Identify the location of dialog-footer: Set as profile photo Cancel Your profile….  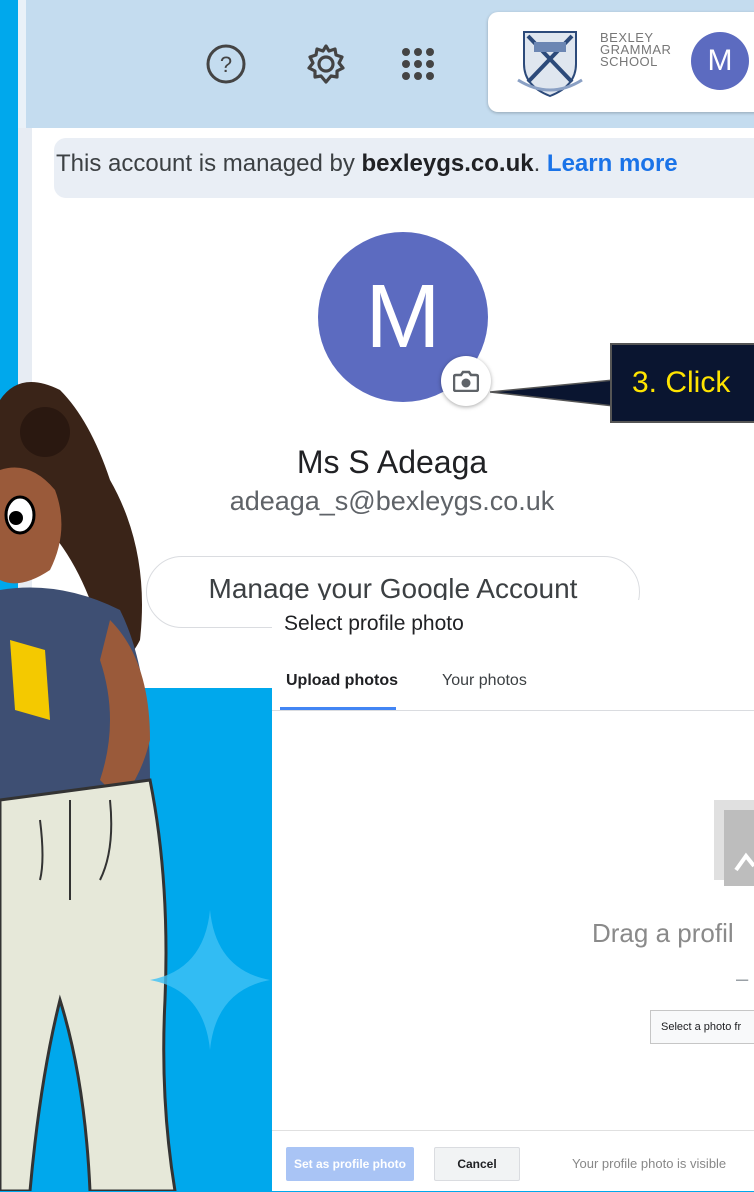
(513, 1161).